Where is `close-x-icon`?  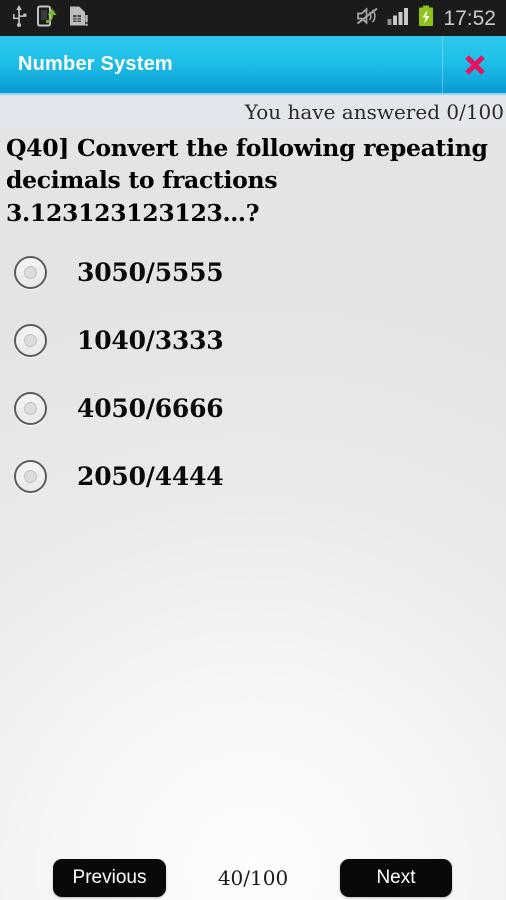
close-x-icon is located at coordinates (475, 65).